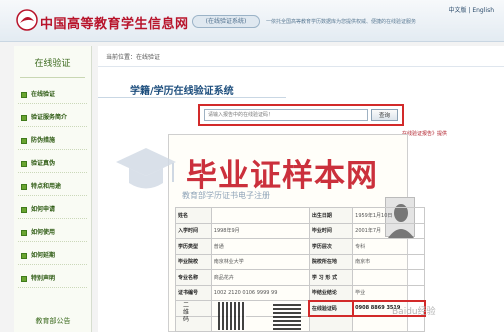  I want to click on table-row: 毕业院校 南京林业大学 院校所在地 南京市, so click(300, 261).